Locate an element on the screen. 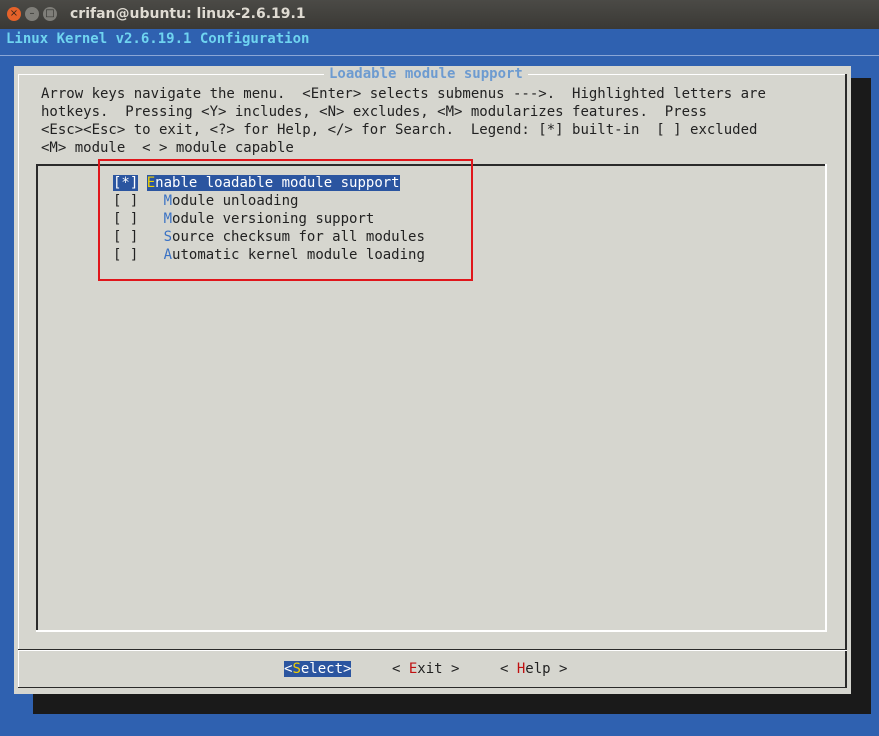  window-titlebar: × – □ crifan@ubuntu: linux-2.6.19.1 is located at coordinates (439, 14).